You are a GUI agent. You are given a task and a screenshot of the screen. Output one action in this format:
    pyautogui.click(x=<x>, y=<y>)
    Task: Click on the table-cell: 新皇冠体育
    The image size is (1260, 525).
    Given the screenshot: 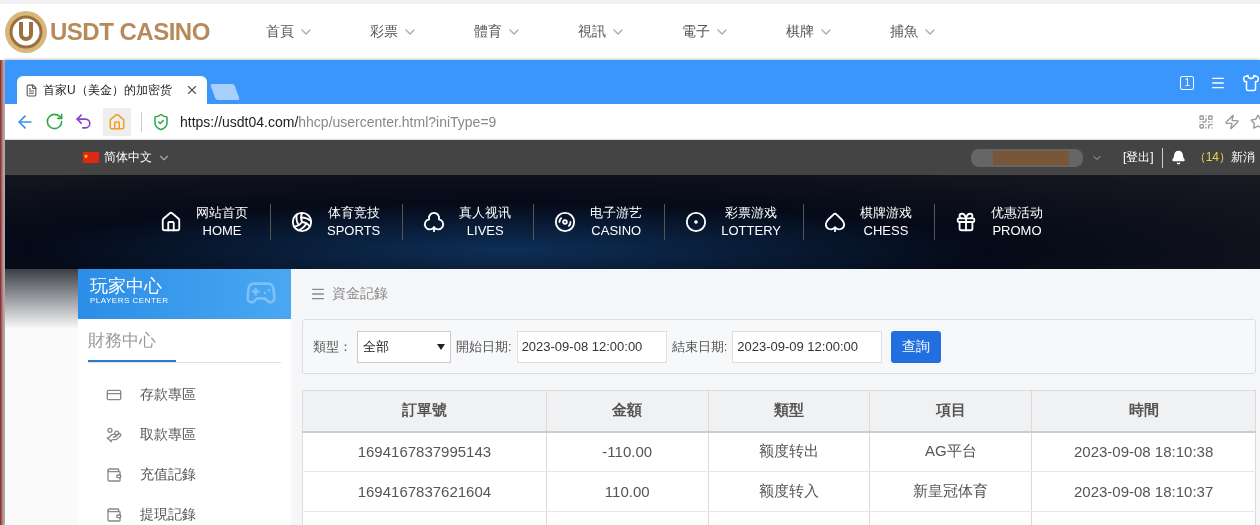 What is the action you would take?
    pyautogui.click(x=950, y=491)
    